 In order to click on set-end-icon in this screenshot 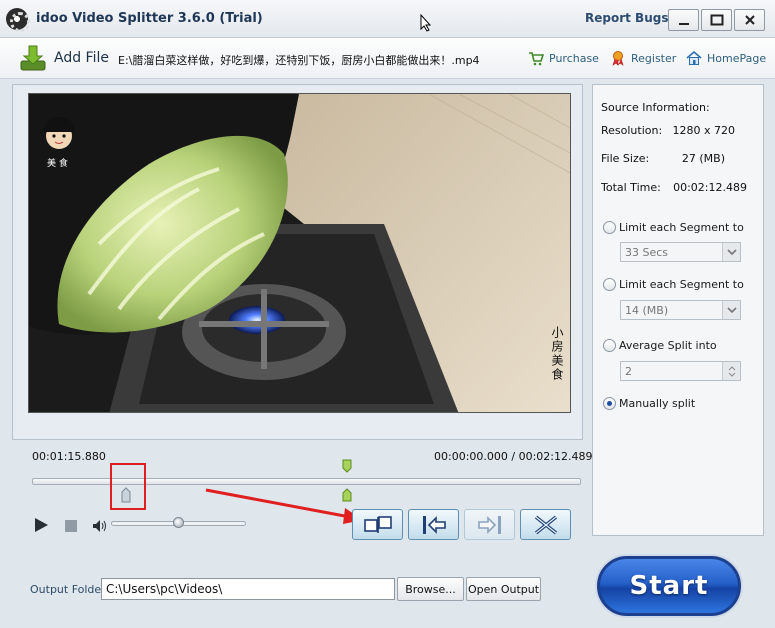, I will do `click(489, 524)`.